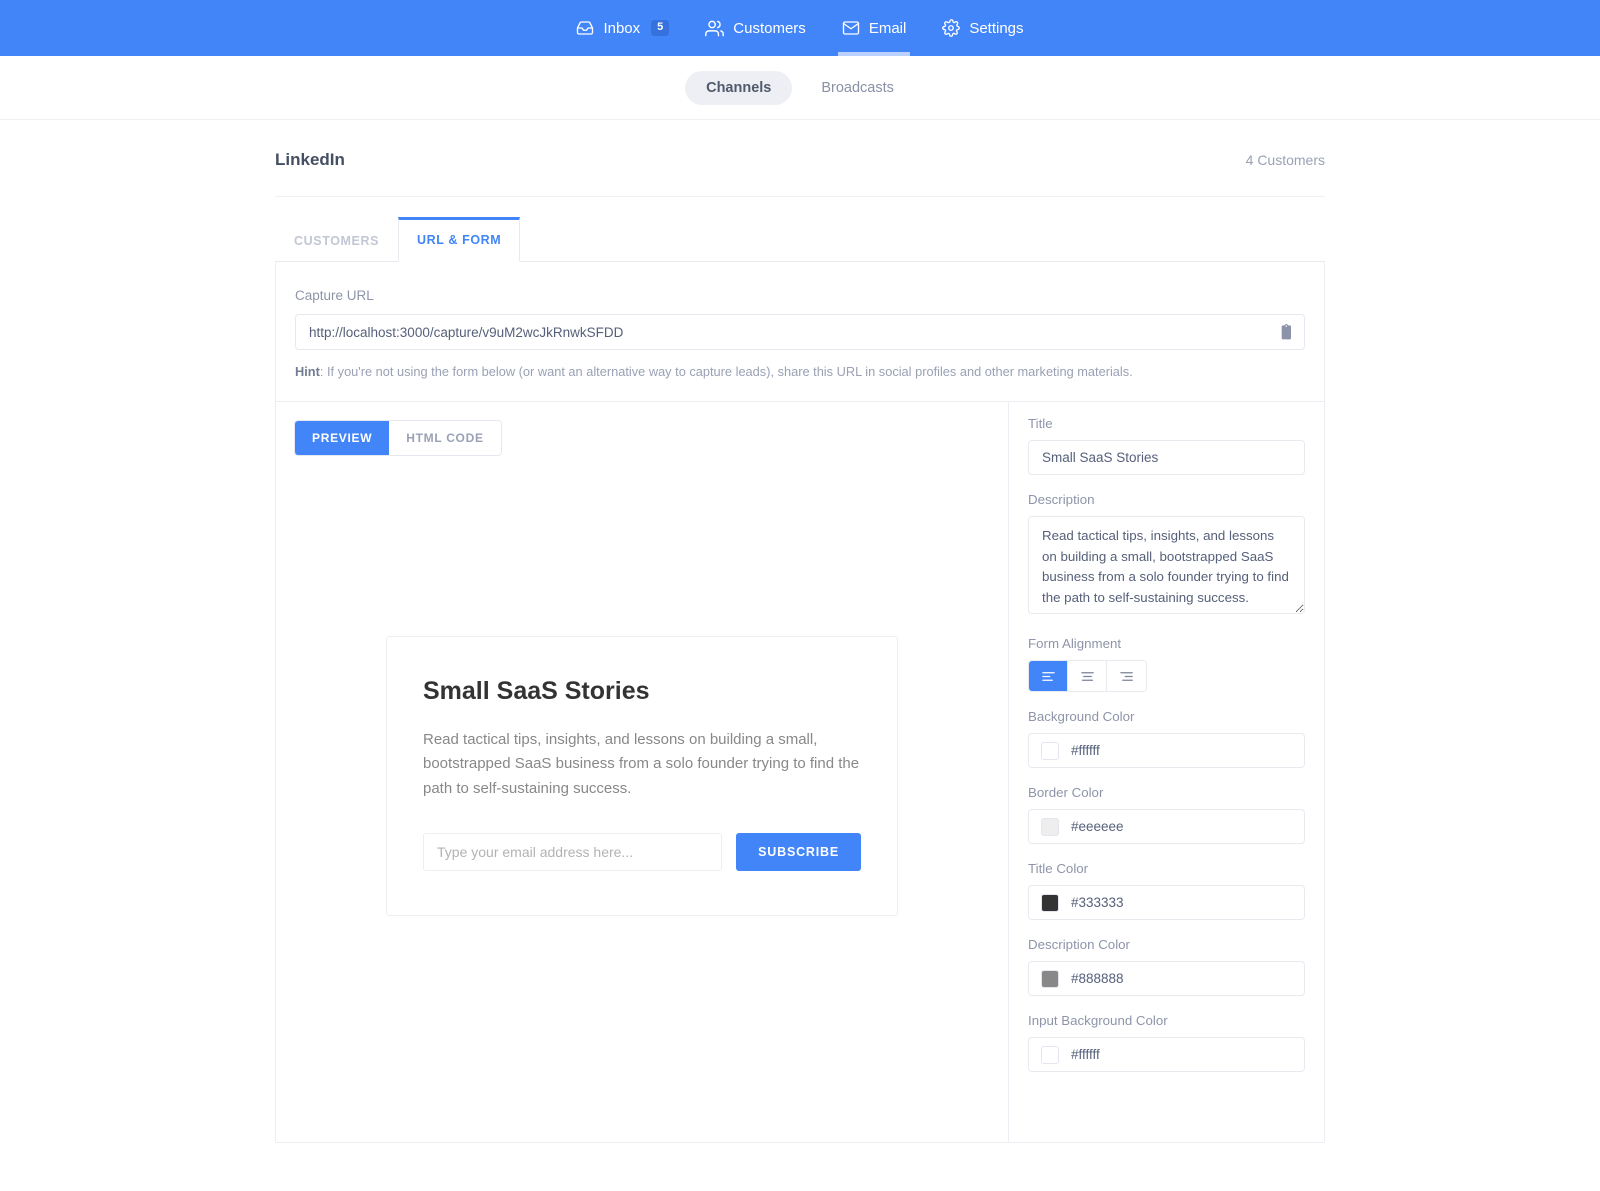  Describe the element at coordinates (459, 239) in the screenshot. I see `tab-url-and-form: URL & FORM` at that location.